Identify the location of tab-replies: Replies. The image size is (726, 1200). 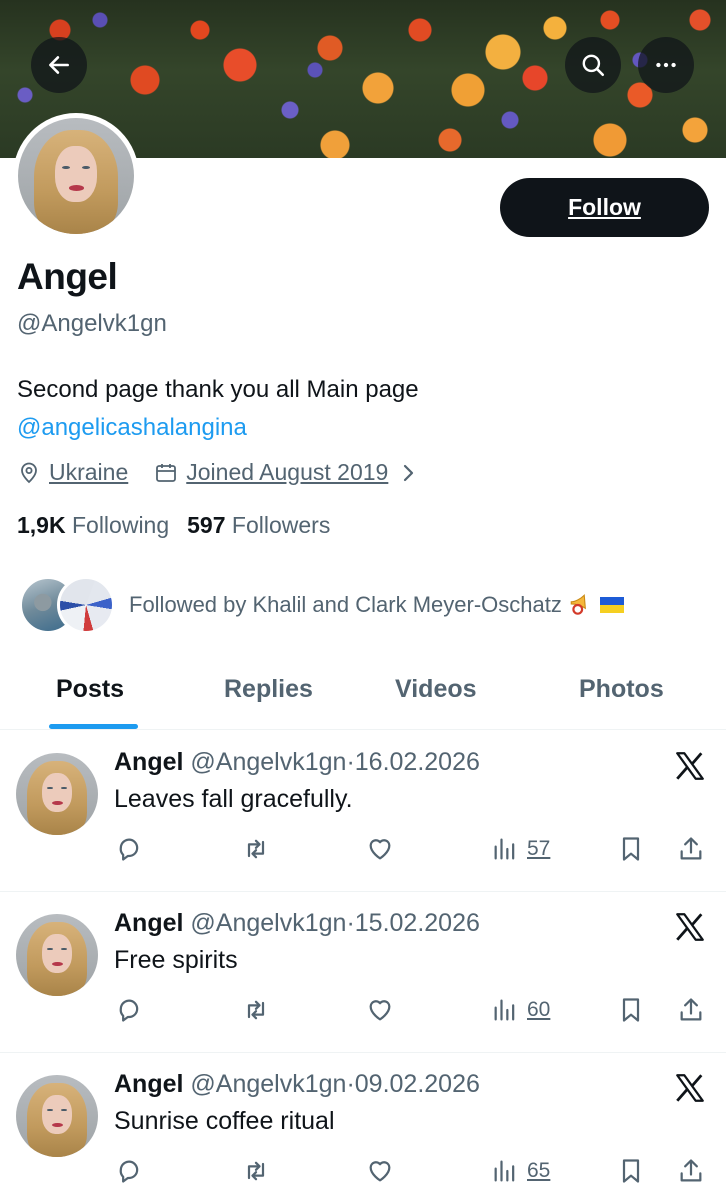
(268, 689).